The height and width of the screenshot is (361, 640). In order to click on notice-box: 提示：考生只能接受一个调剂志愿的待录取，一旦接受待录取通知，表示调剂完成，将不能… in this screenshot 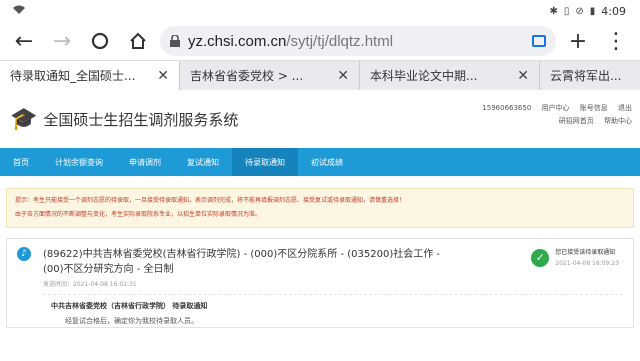, I will do `click(320, 208)`.